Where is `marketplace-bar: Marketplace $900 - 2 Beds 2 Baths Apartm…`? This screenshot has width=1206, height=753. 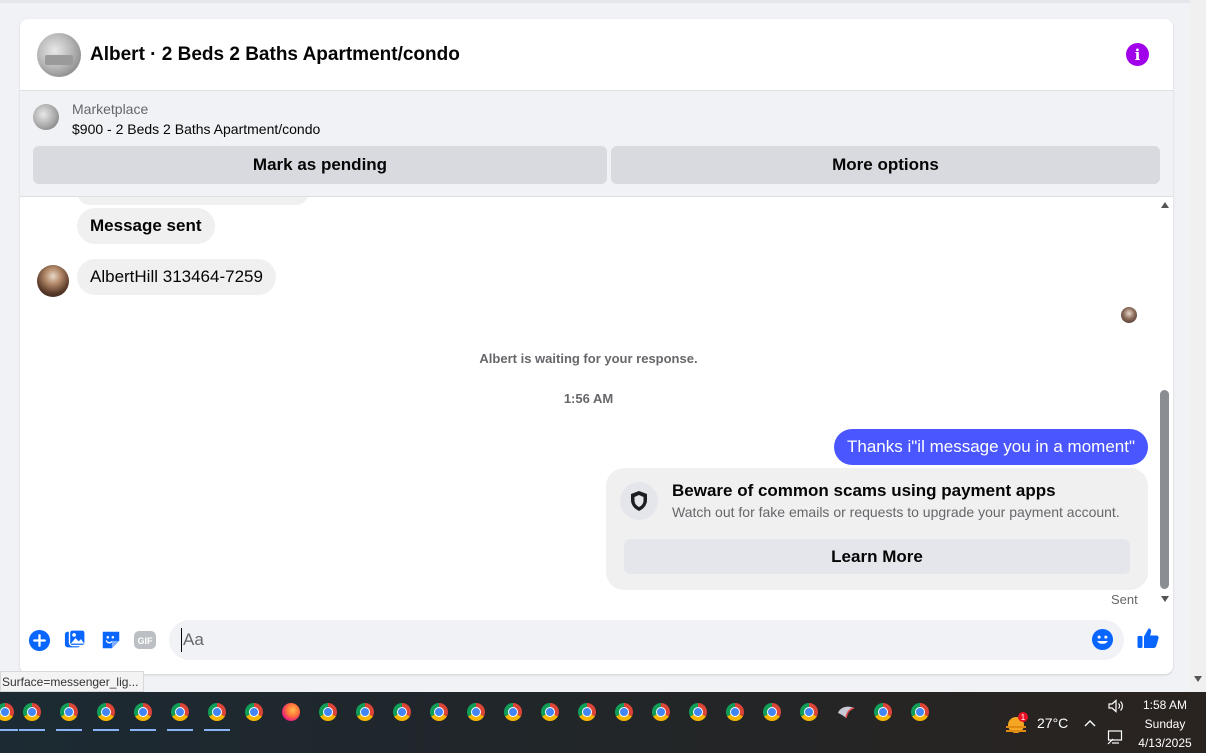 marketplace-bar: Marketplace $900 - 2 Beds 2 Baths Apartm… is located at coordinates (596, 144).